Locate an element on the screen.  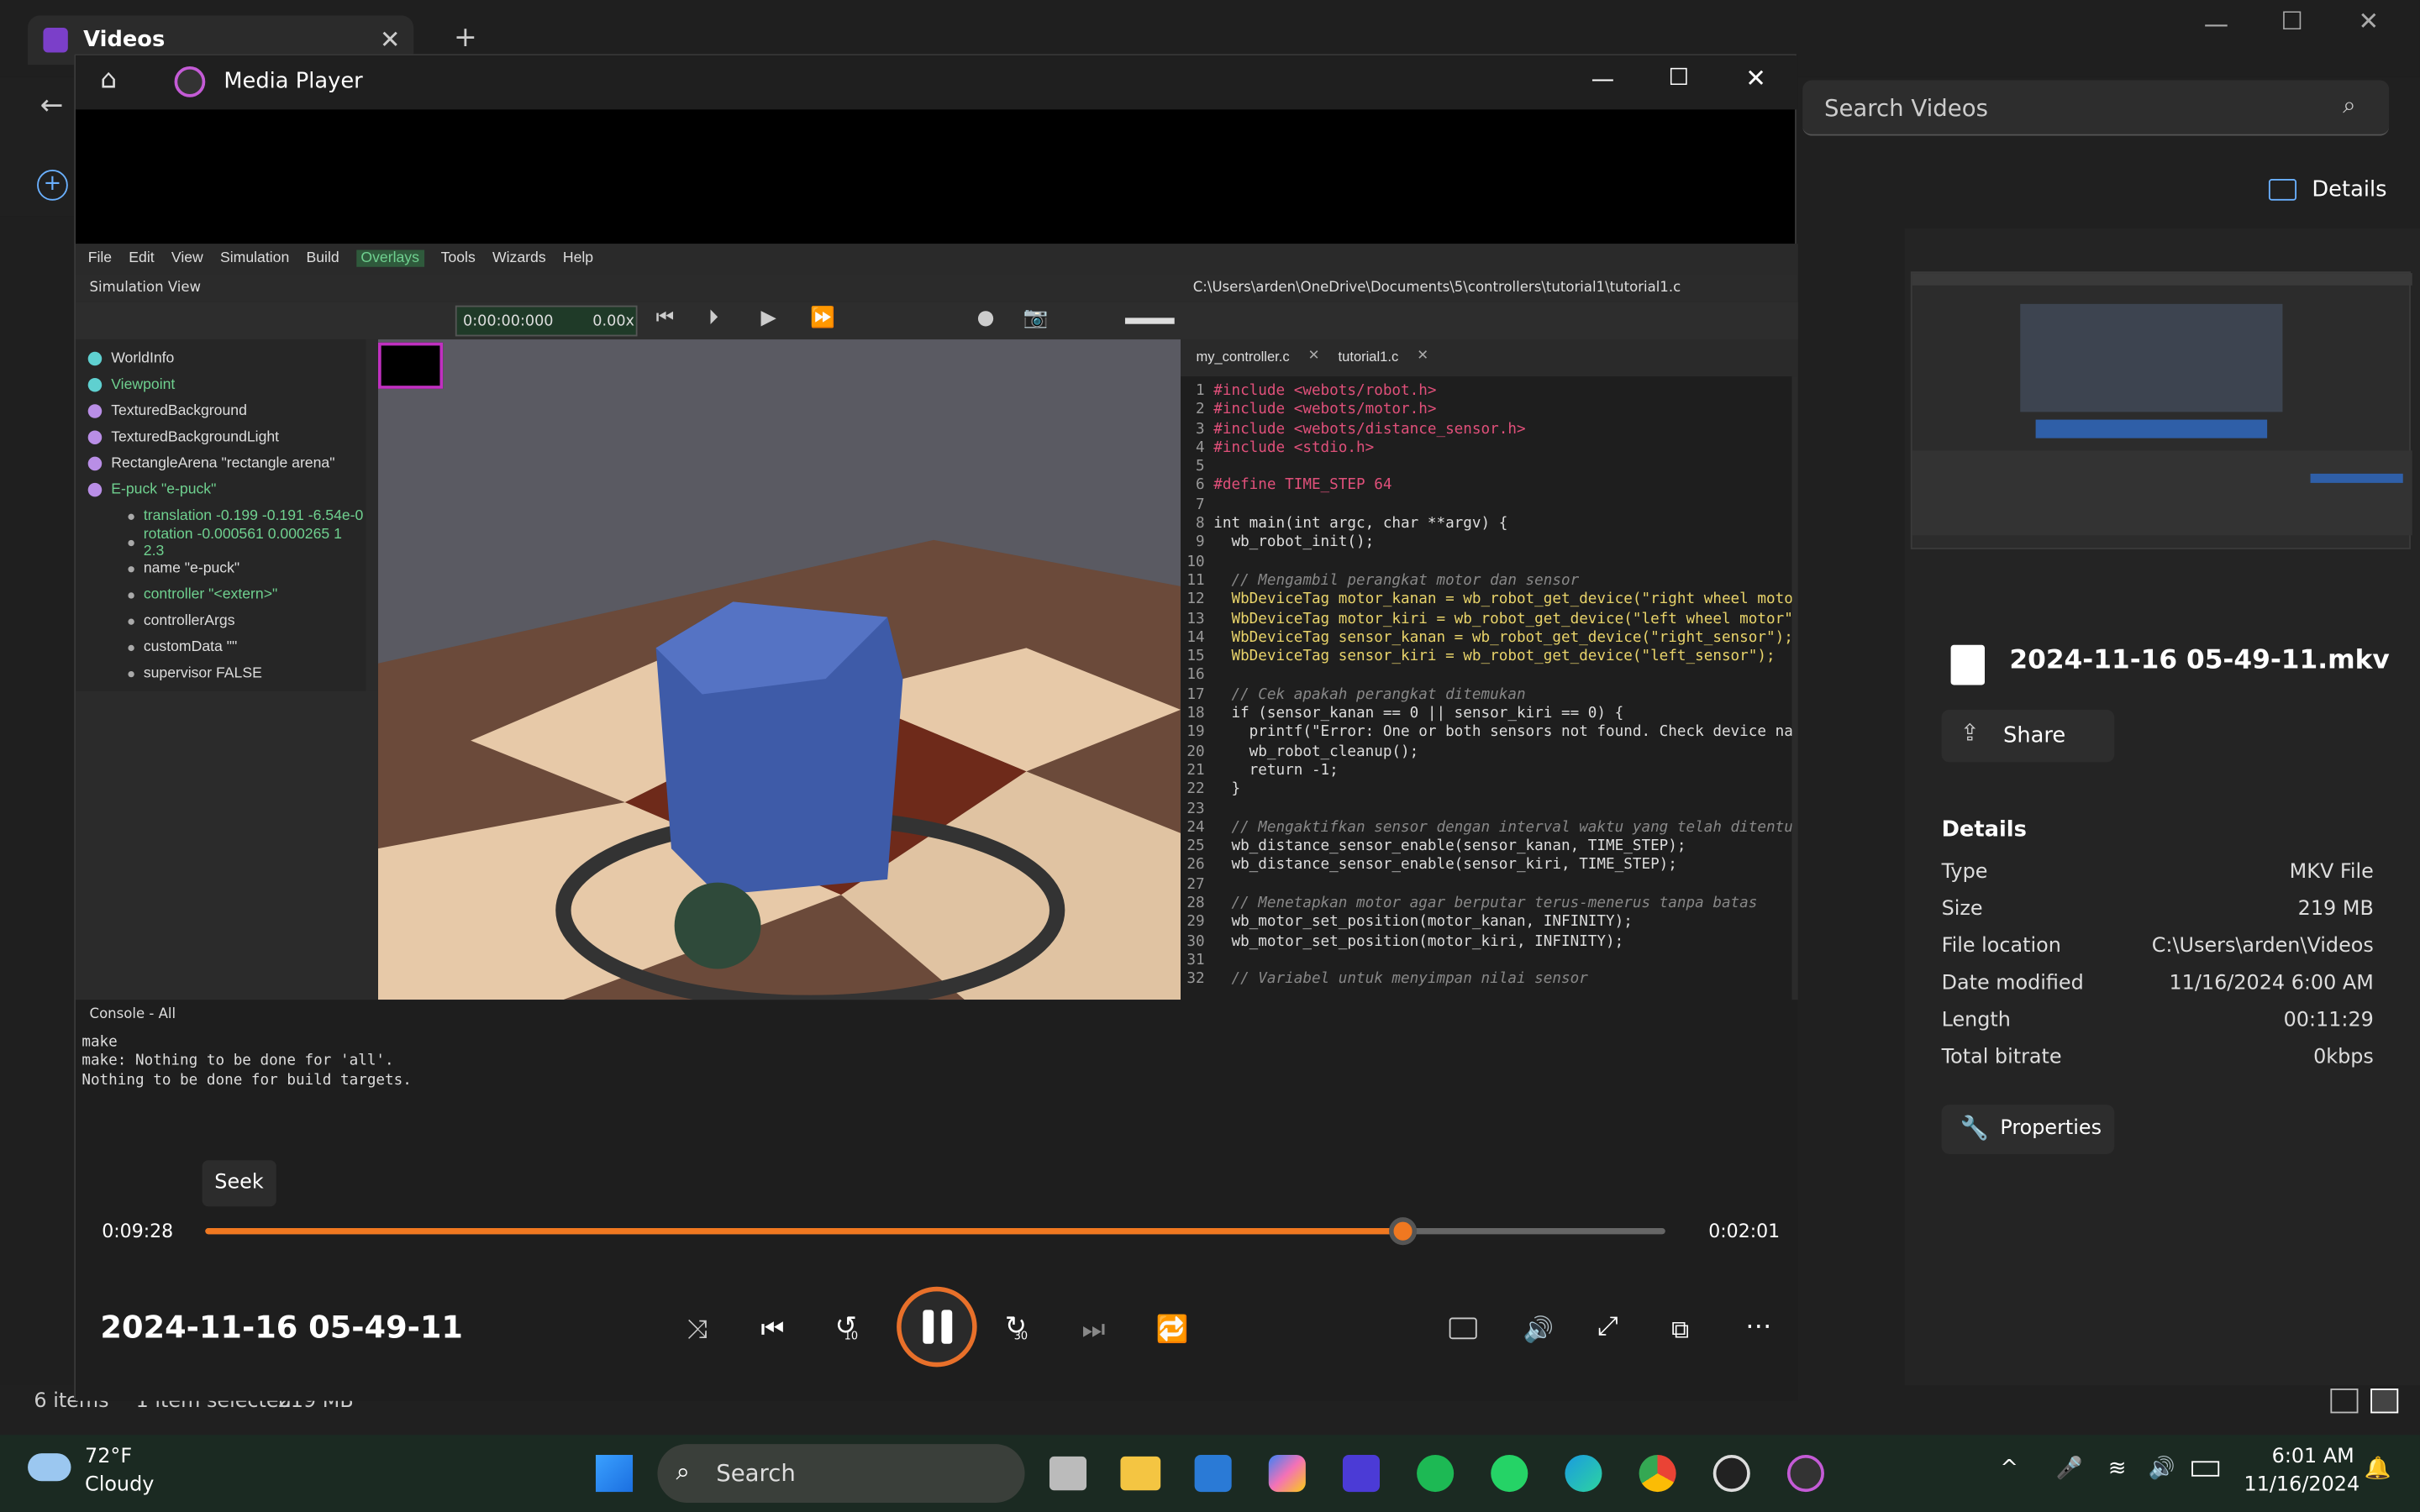
step-icon: ⏵ is located at coordinates (713, 319).